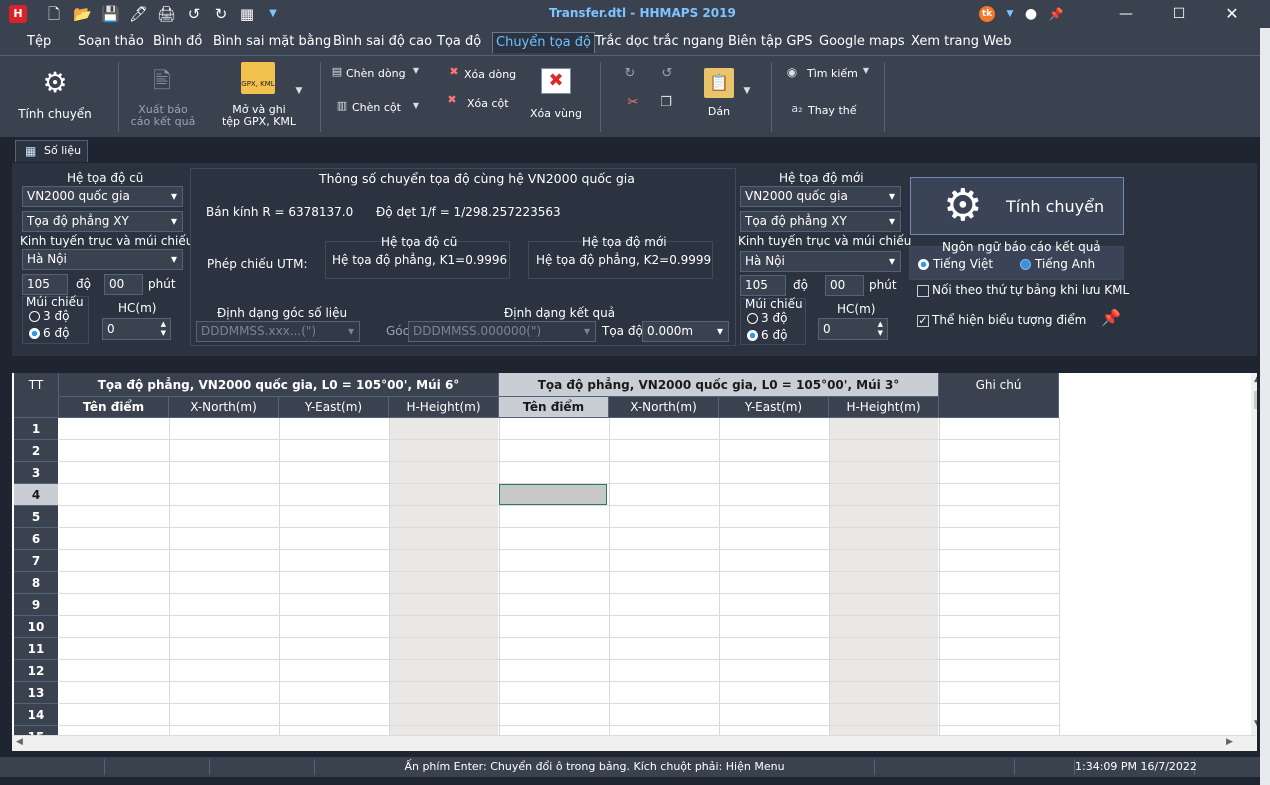 The height and width of the screenshot is (785, 1270). What do you see at coordinates (923, 321) in the screenshot?
I see `show-symbol-checkbox: ✓` at bounding box center [923, 321].